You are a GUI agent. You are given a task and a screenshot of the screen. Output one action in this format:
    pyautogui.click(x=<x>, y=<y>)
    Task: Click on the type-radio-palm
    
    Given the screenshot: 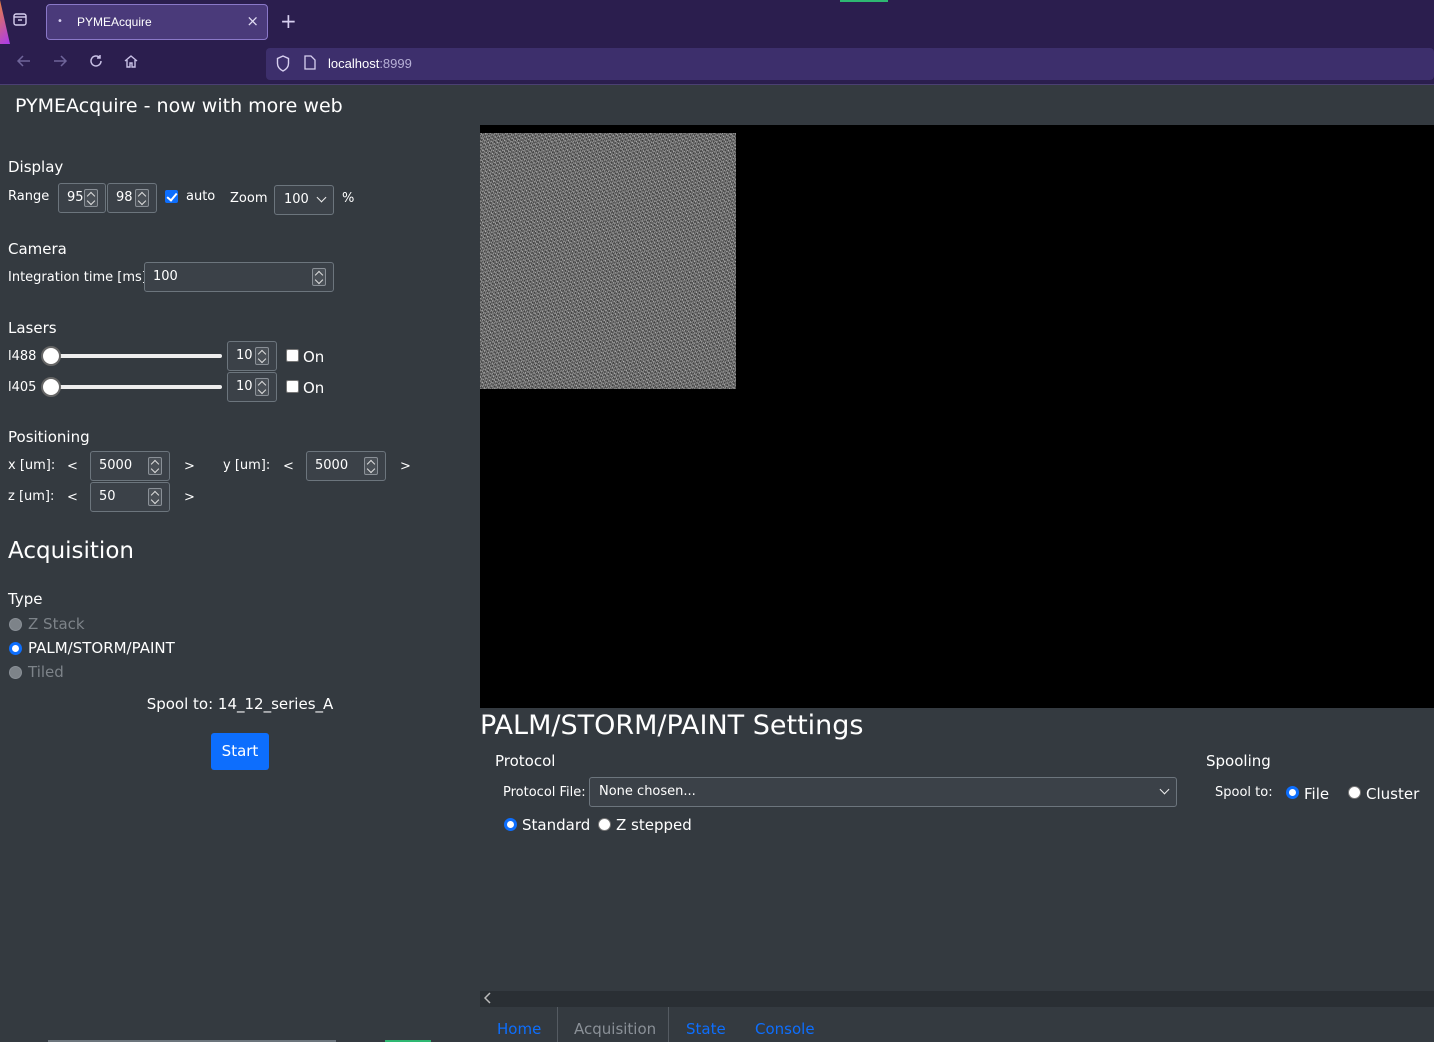 What is the action you would take?
    pyautogui.click(x=15, y=648)
    